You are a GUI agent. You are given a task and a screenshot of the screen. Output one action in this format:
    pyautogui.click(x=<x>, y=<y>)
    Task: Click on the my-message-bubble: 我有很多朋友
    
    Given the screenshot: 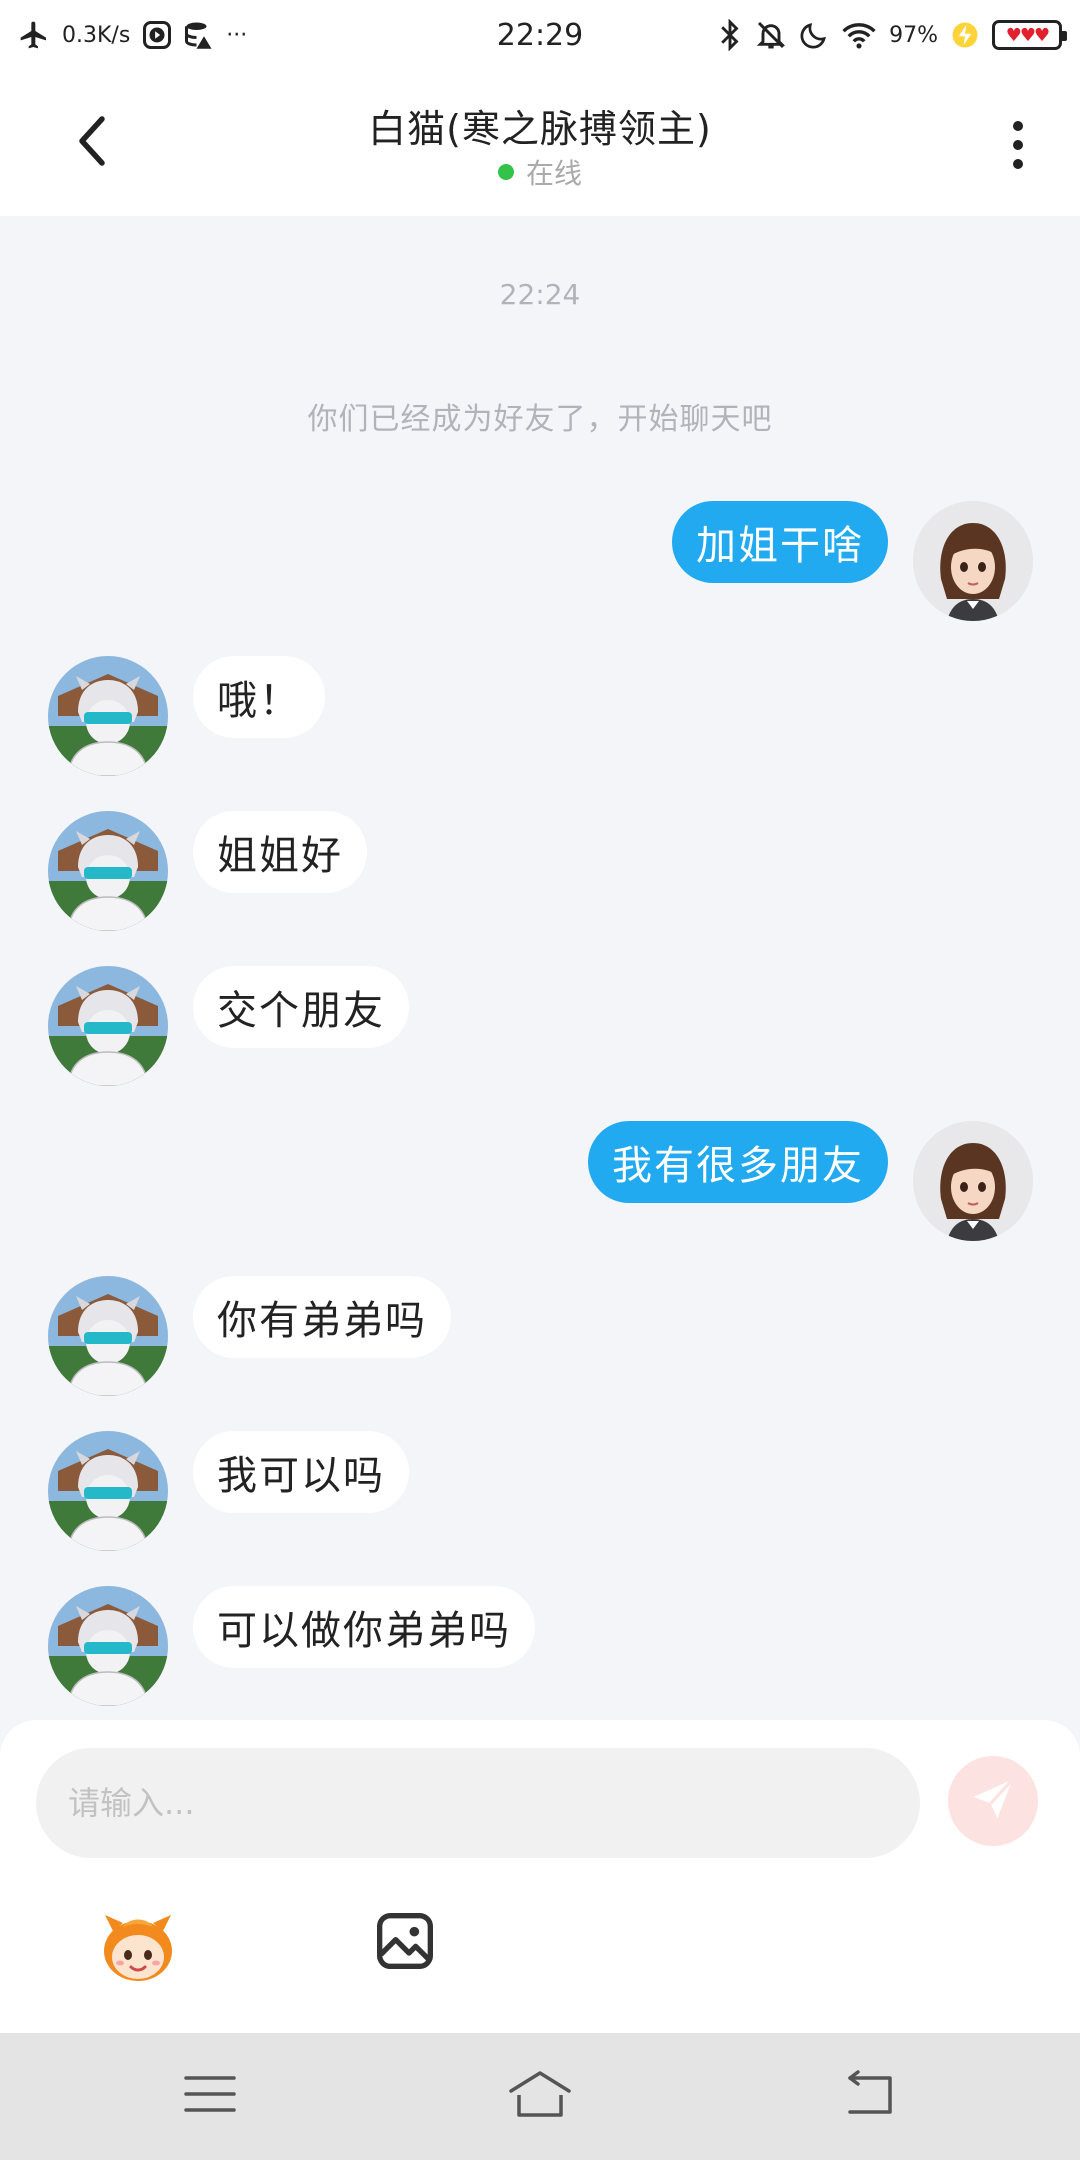 What is the action you would take?
    pyautogui.click(x=738, y=1162)
    